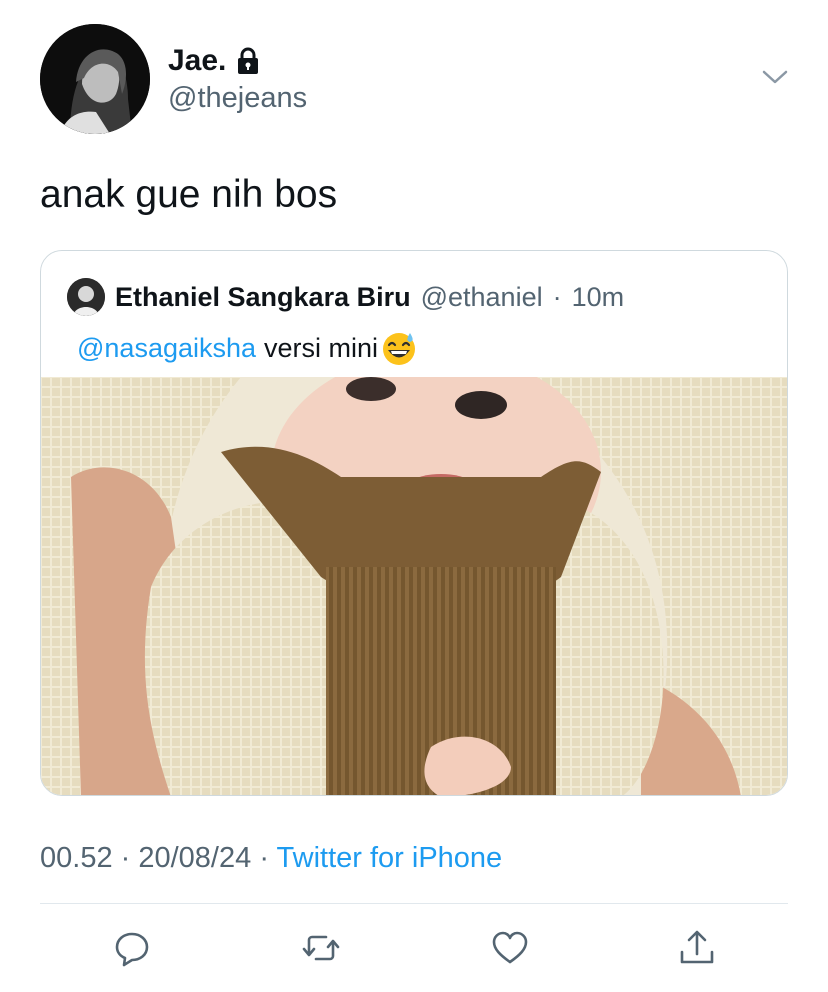 The height and width of the screenshot is (992, 828). I want to click on tweet-time: 00.52, so click(76, 858).